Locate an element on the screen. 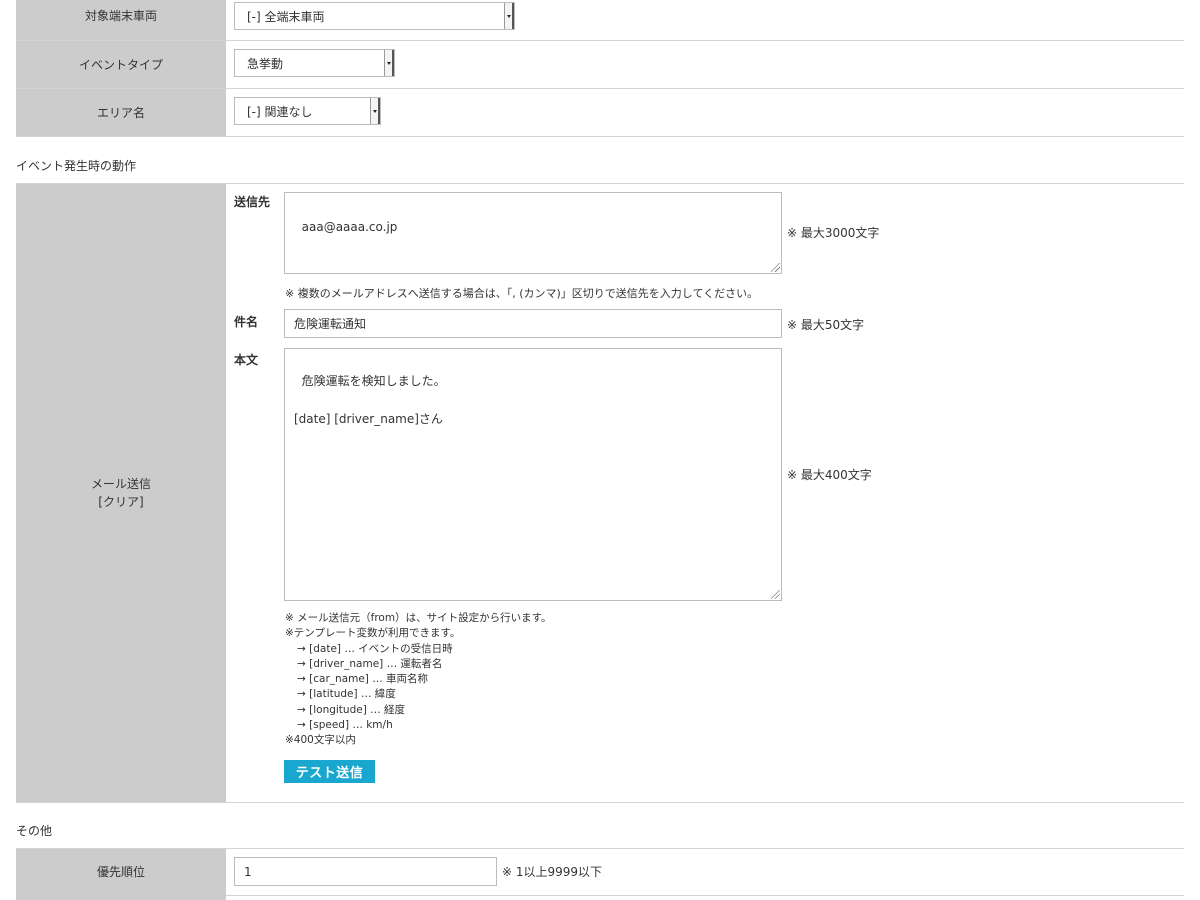 This screenshot has width=1200, height=900. mail-clear-link: [クリア] is located at coordinates (121, 502).